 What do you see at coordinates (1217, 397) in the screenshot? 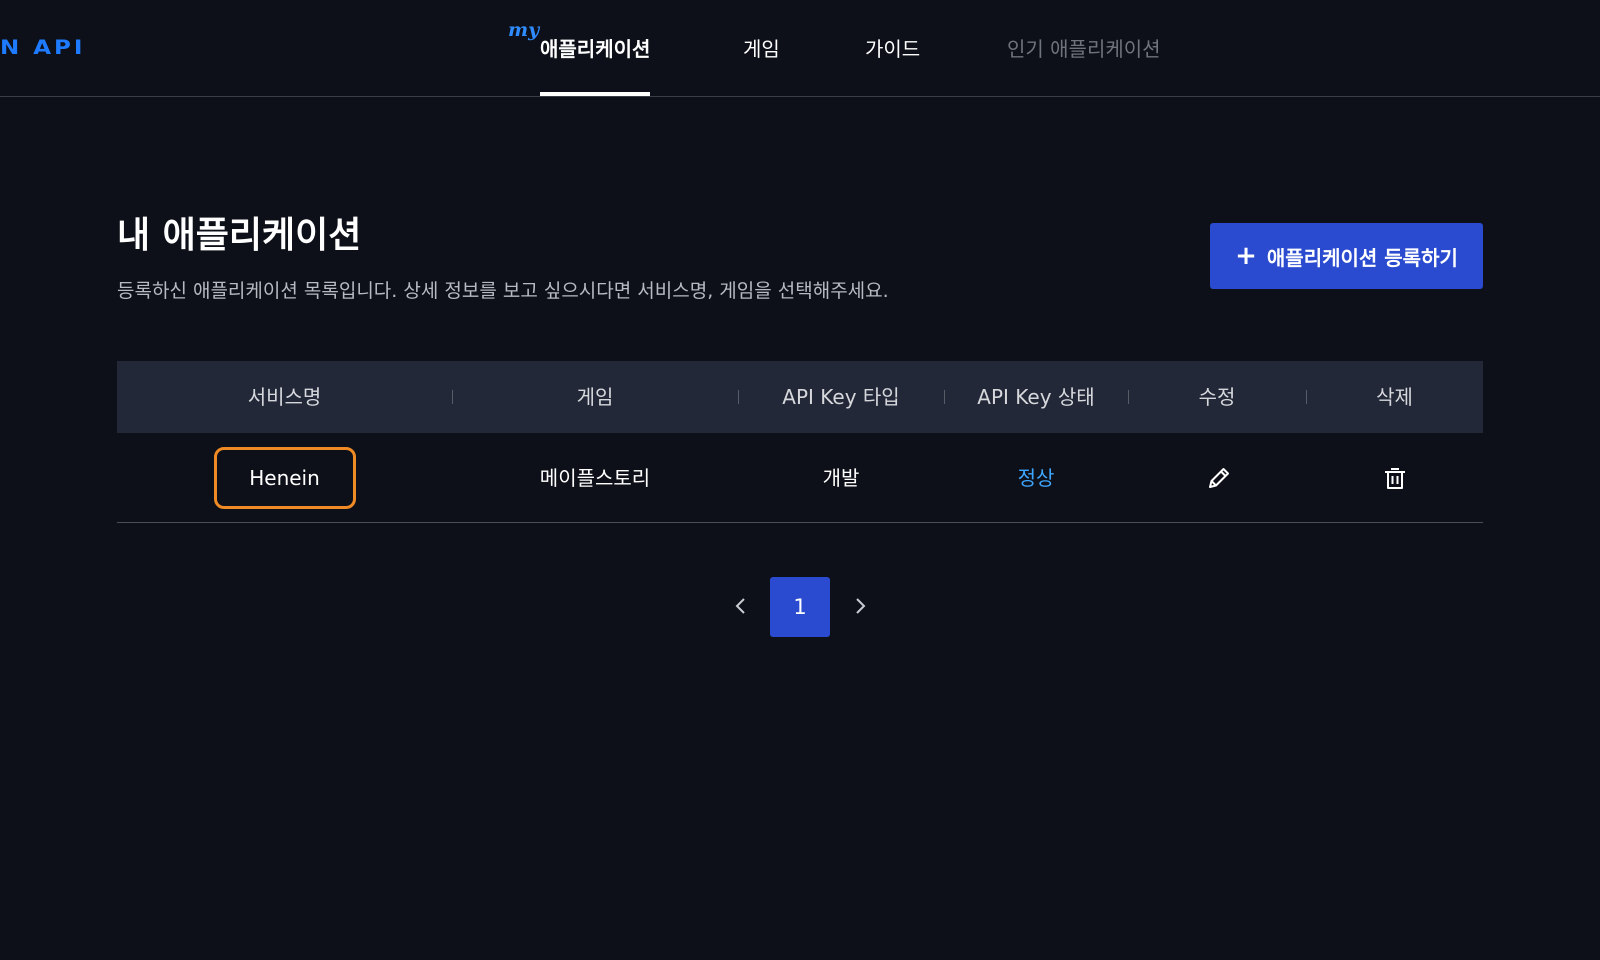
I see `column-header-edit: 수정` at bounding box center [1217, 397].